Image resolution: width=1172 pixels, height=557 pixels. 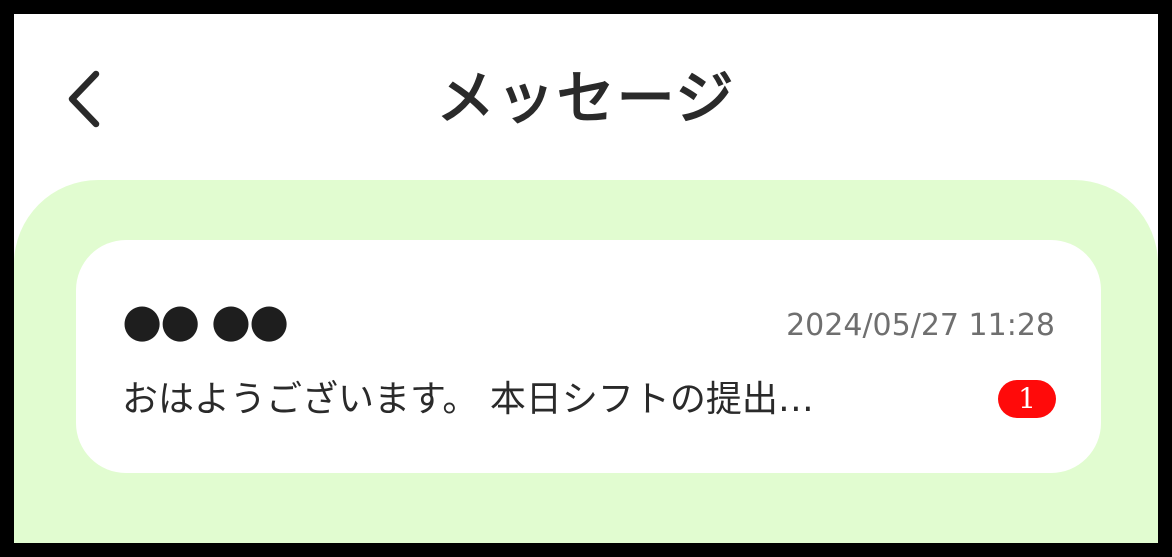 I want to click on page-title: メッセージ, so click(x=586, y=98).